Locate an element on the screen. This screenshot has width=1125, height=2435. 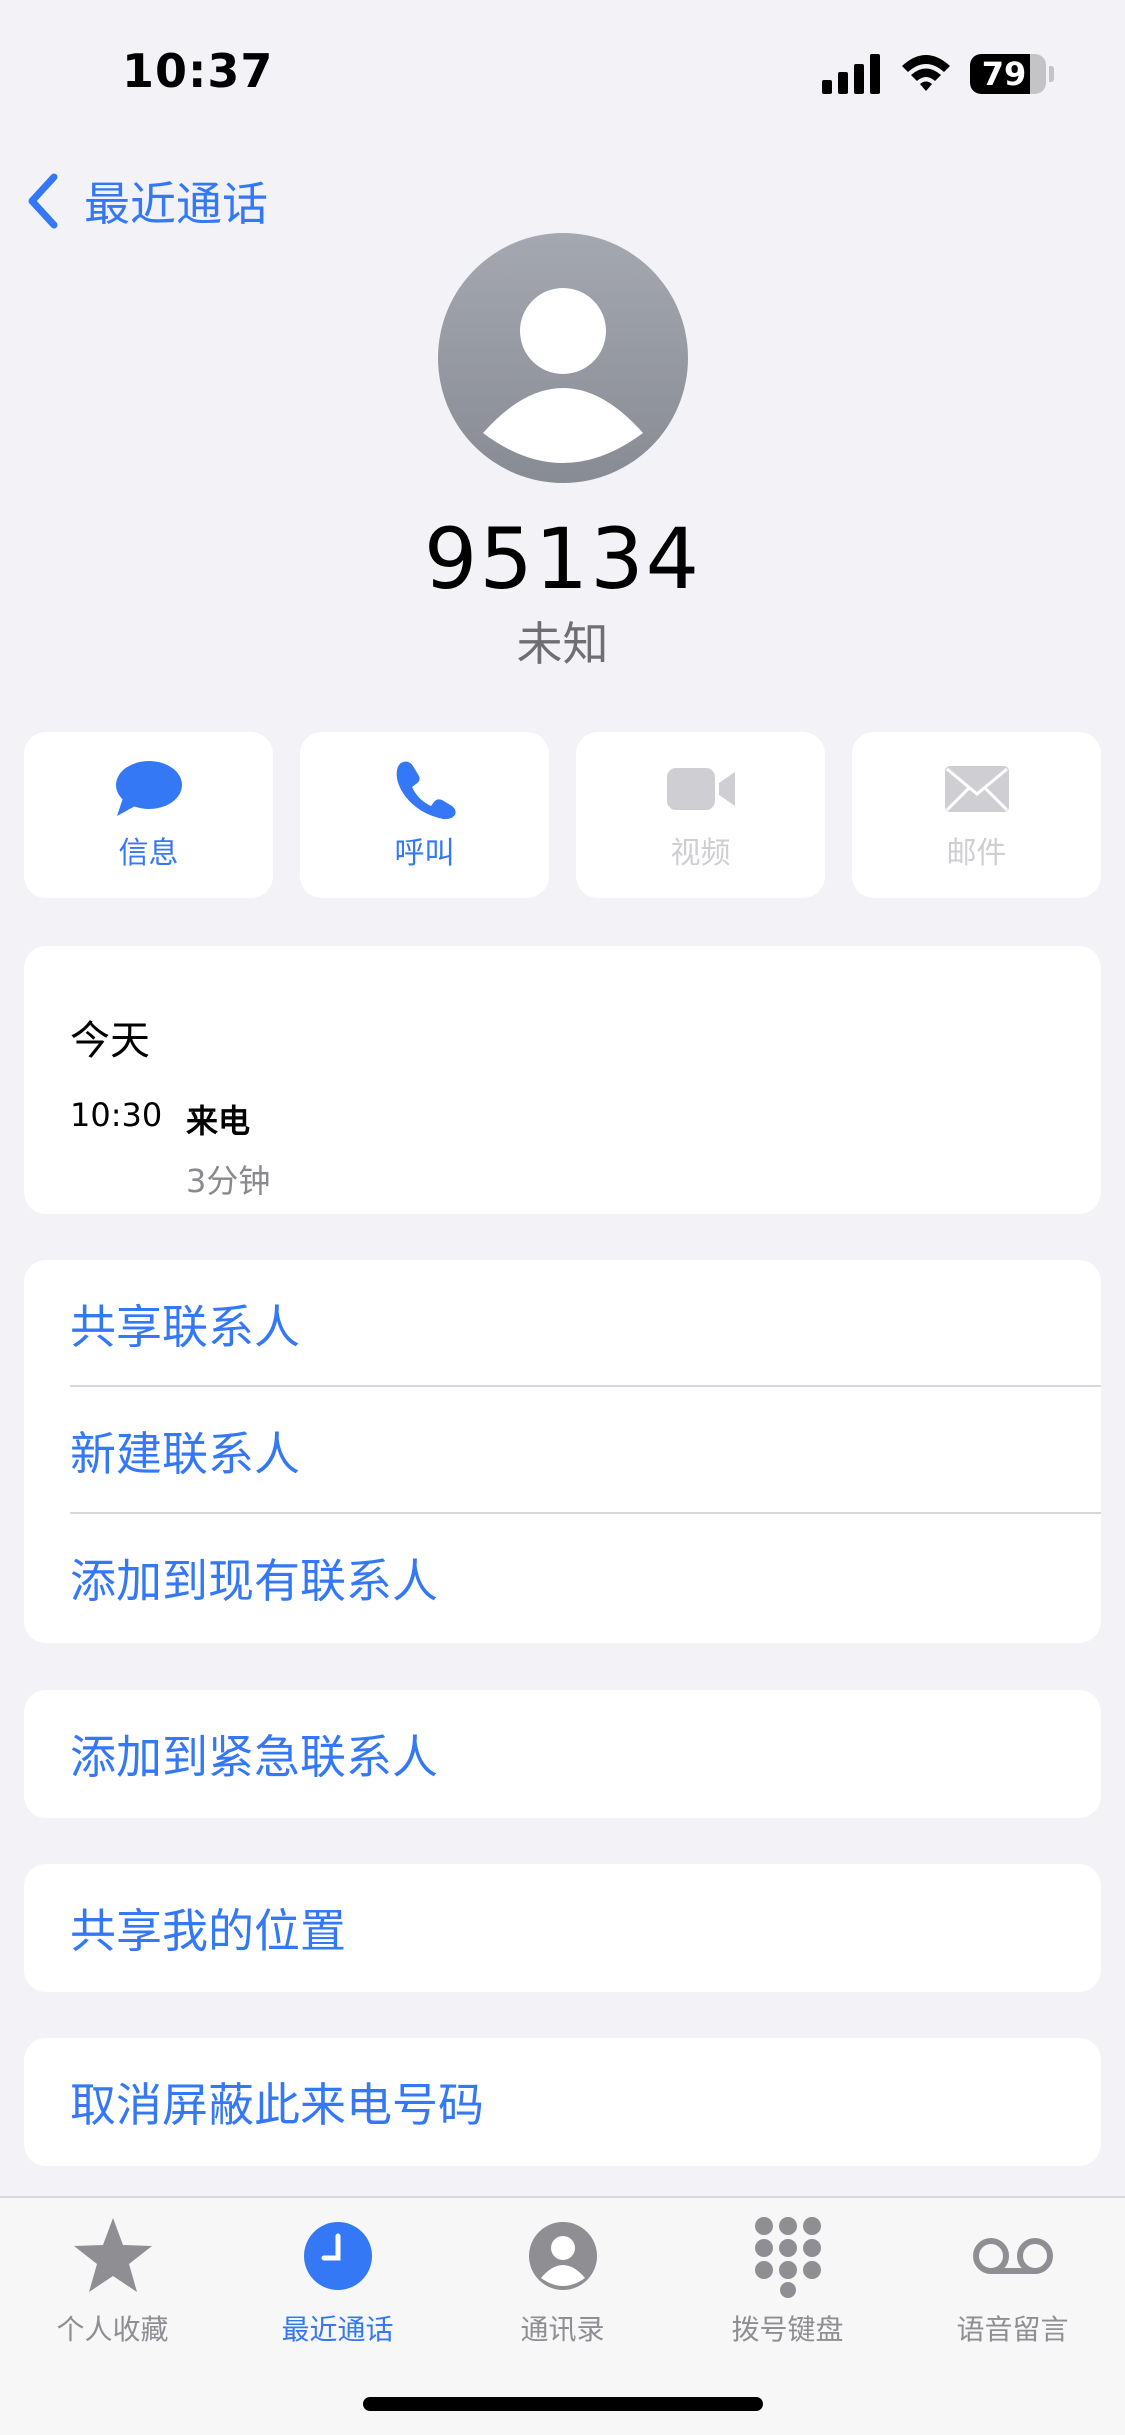
keypad-icon is located at coordinates (787, 2257).